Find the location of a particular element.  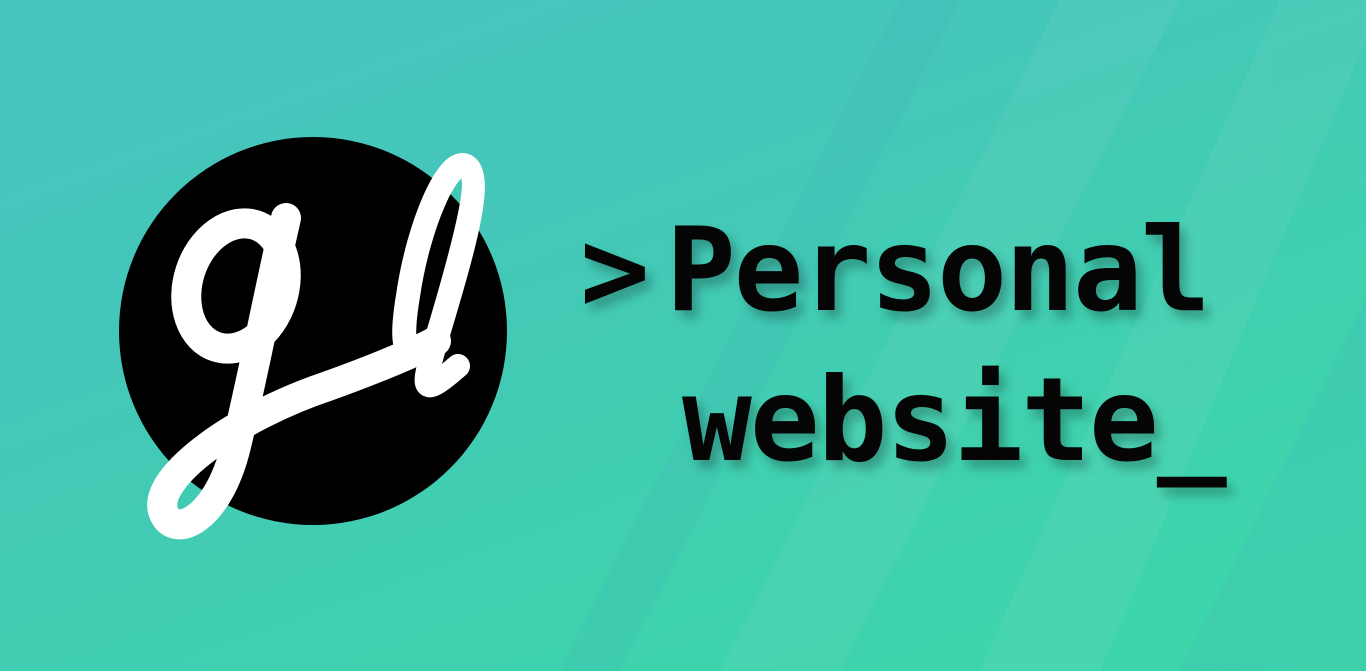

headline-line-2: website_ is located at coordinates (903, 421).